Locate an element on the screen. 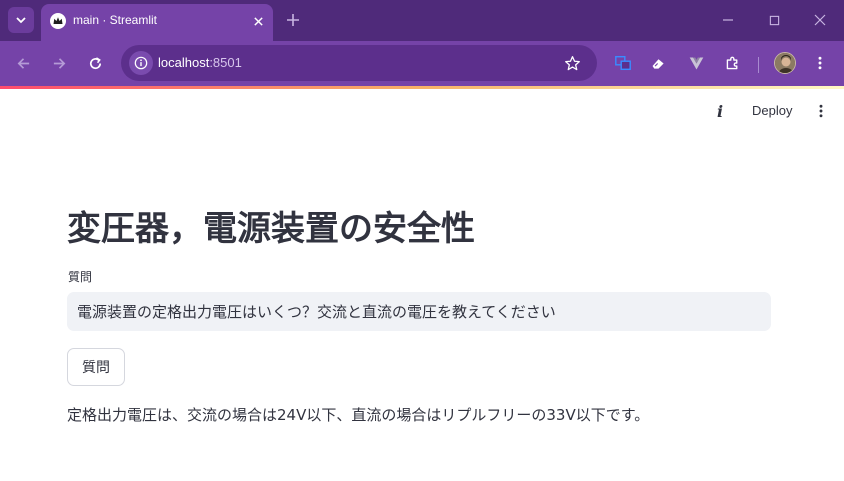 The width and height of the screenshot is (844, 481). minimize-button is located at coordinates (728, 20).